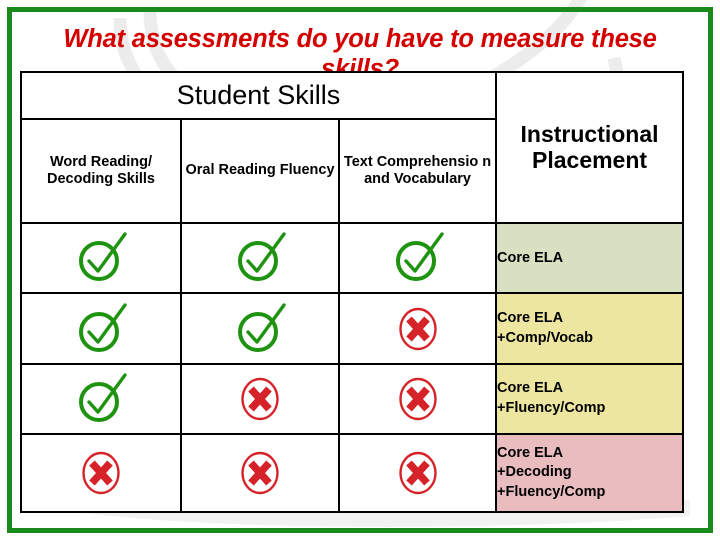 Image resolution: width=720 pixels, height=540 pixels. I want to click on table-row: Core ELA +Comp/Vocab, so click(352, 328).